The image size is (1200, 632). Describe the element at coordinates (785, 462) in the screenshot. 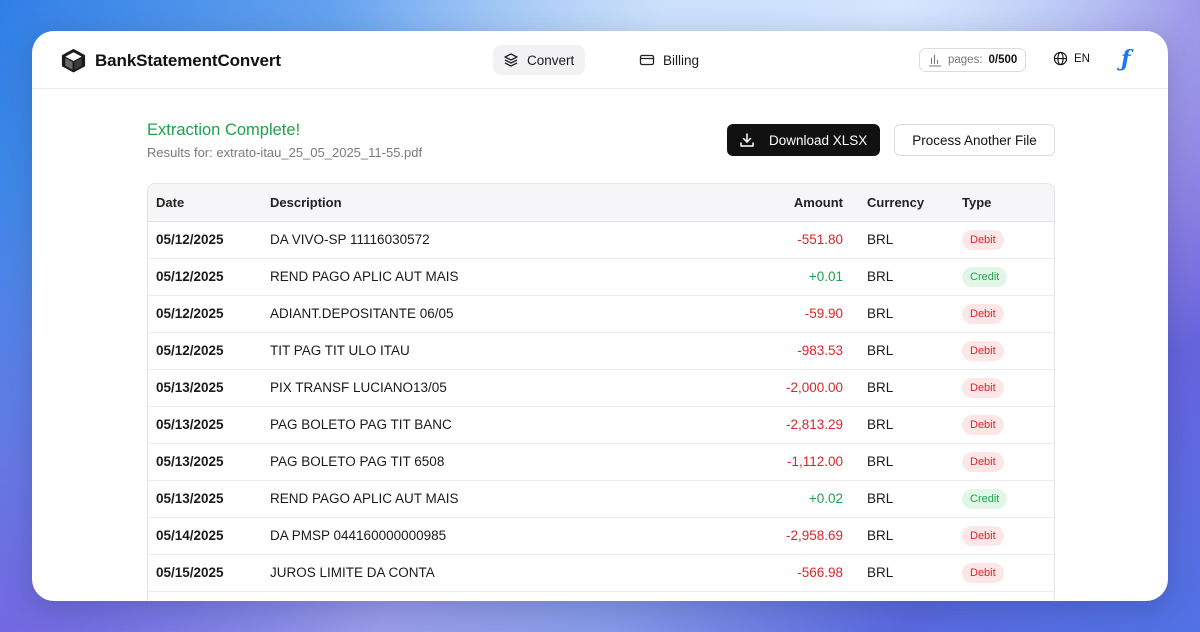

I see `cell-amount: -1,112.00` at that location.